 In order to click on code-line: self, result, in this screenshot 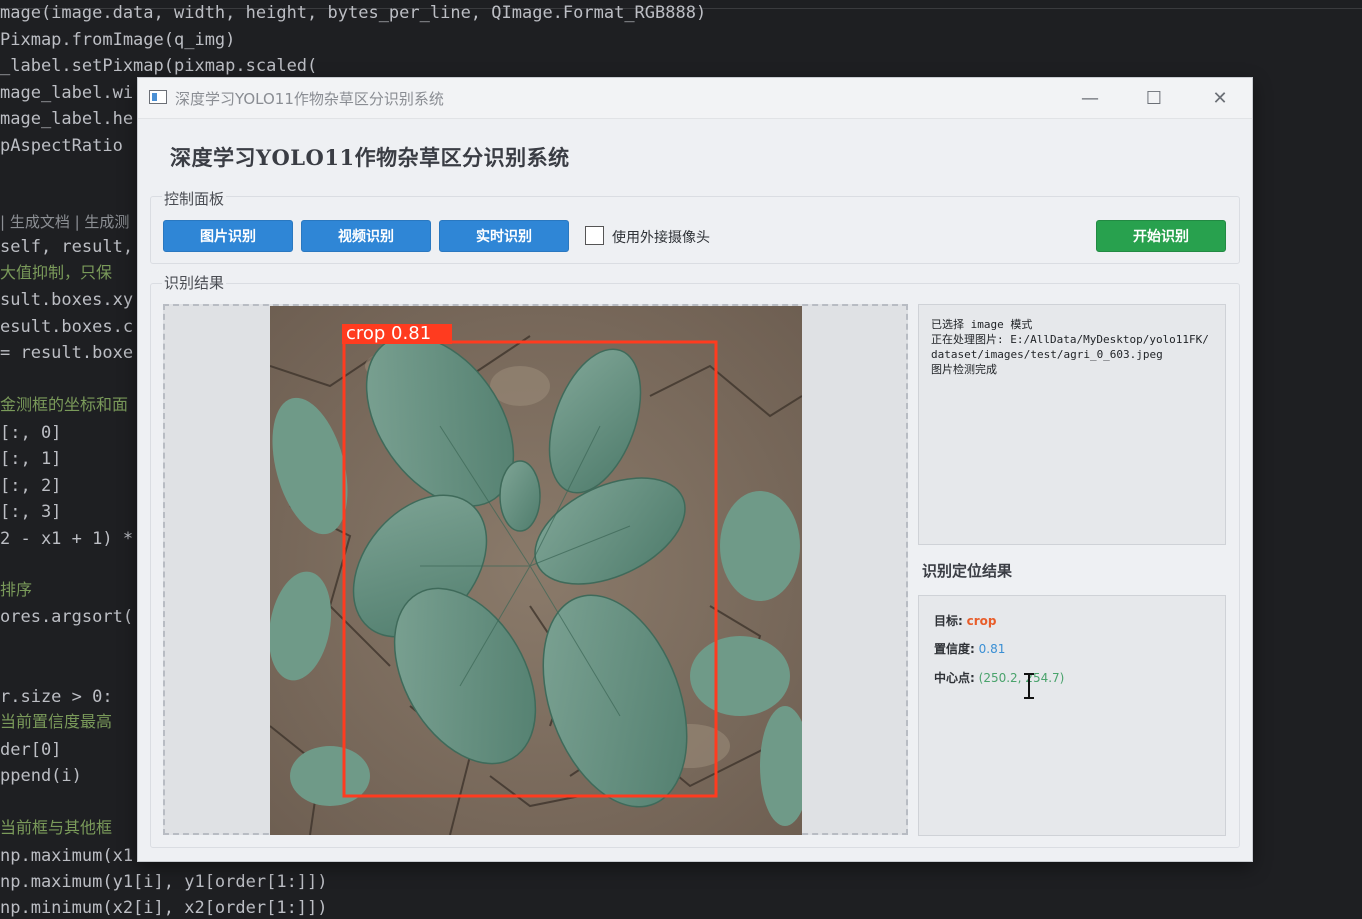, I will do `click(67, 247)`.